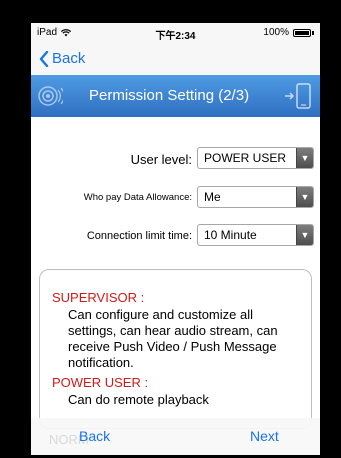 The width and height of the screenshot is (341, 458). What do you see at coordinates (161, 159) in the screenshot?
I see `user-level-label: User level:` at bounding box center [161, 159].